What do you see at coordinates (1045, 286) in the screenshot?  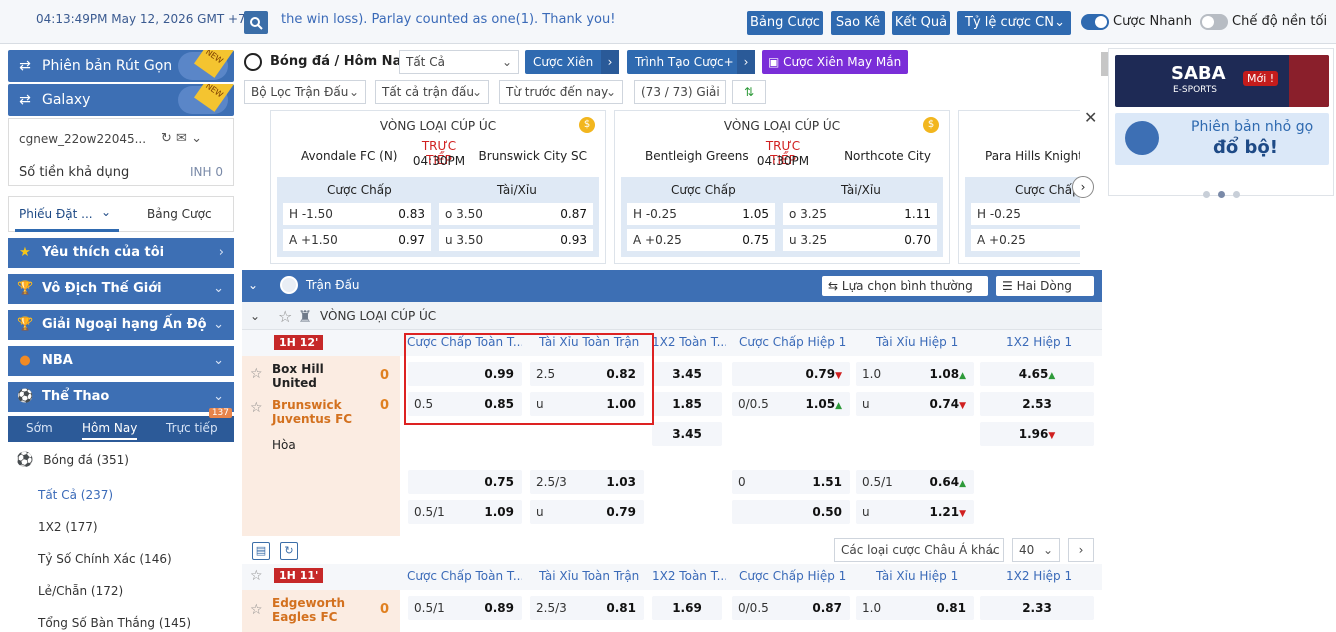 I see `line-mode-dropdown: ☰ Hai Dòng` at bounding box center [1045, 286].